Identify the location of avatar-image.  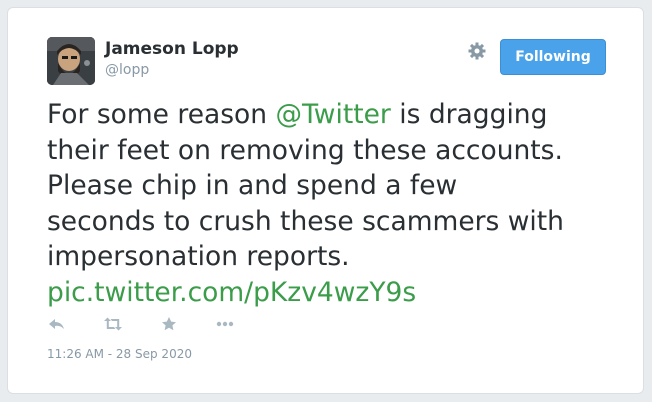
(71, 61).